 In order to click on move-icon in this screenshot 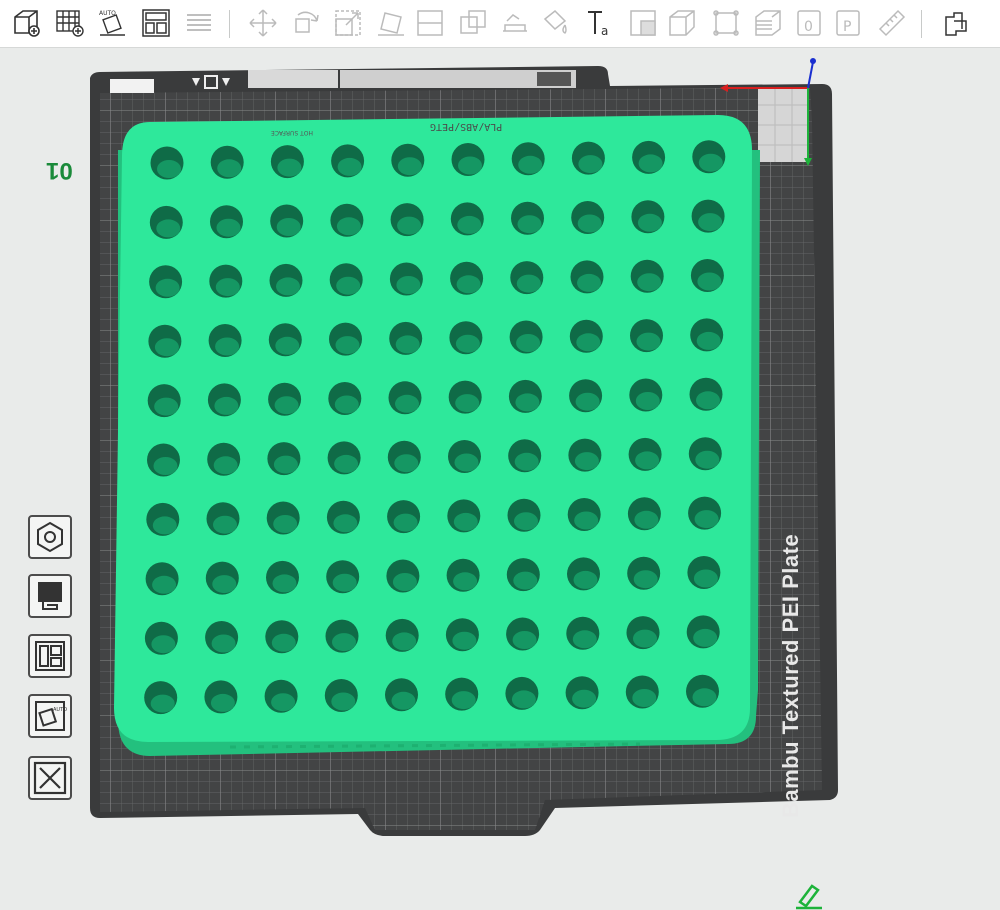, I will do `click(263, 23)`.